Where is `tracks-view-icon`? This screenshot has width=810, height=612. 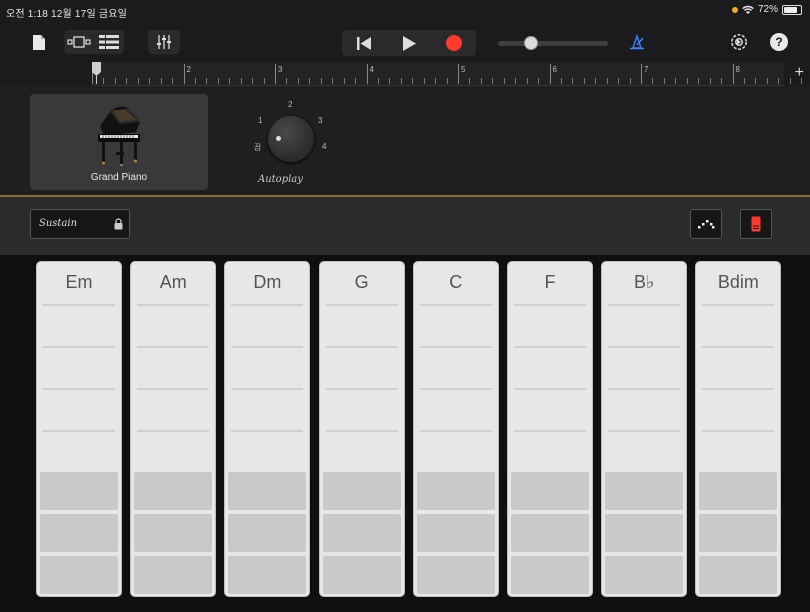 tracks-view-icon is located at coordinates (109, 42).